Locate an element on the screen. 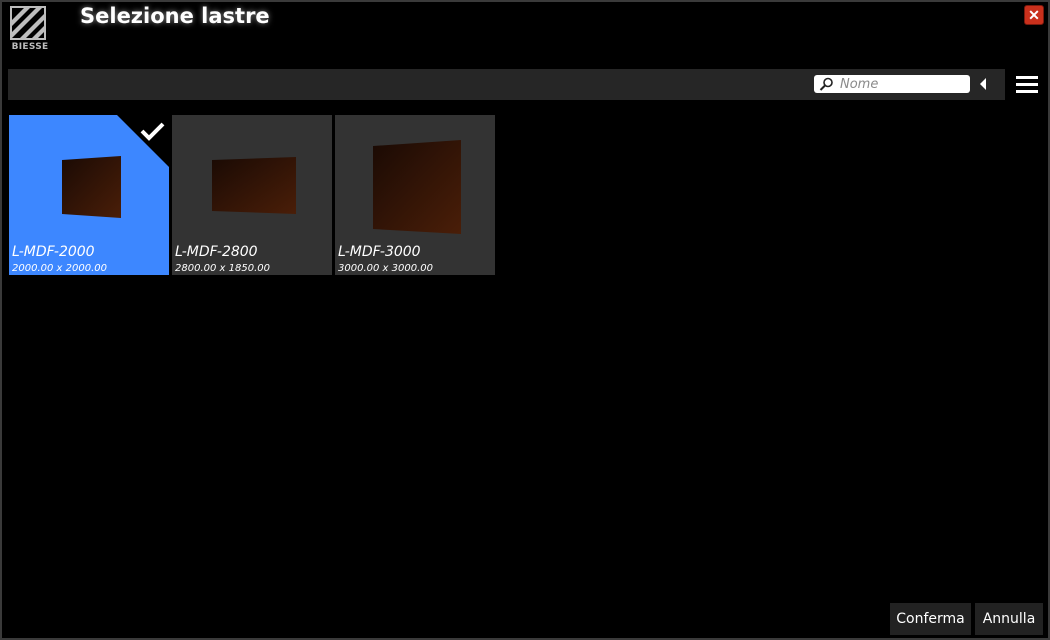 This screenshot has width=1050, height=640. collapse-arrow-icon is located at coordinates (983, 84).